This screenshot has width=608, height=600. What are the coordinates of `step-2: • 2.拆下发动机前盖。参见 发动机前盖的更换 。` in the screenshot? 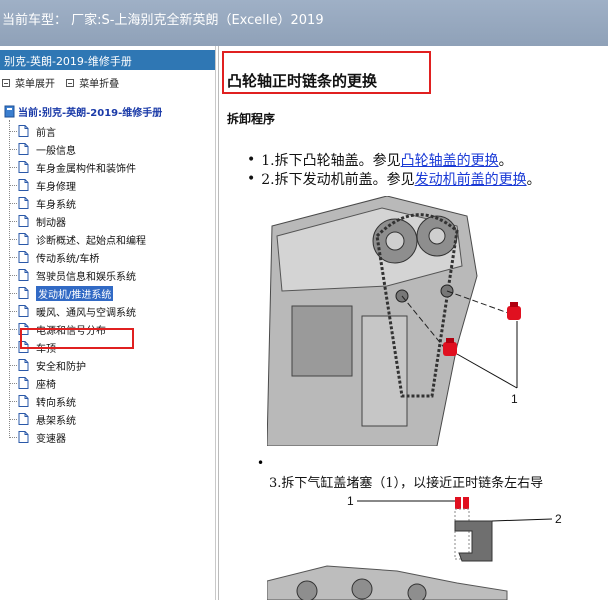 It's located at (394, 179).